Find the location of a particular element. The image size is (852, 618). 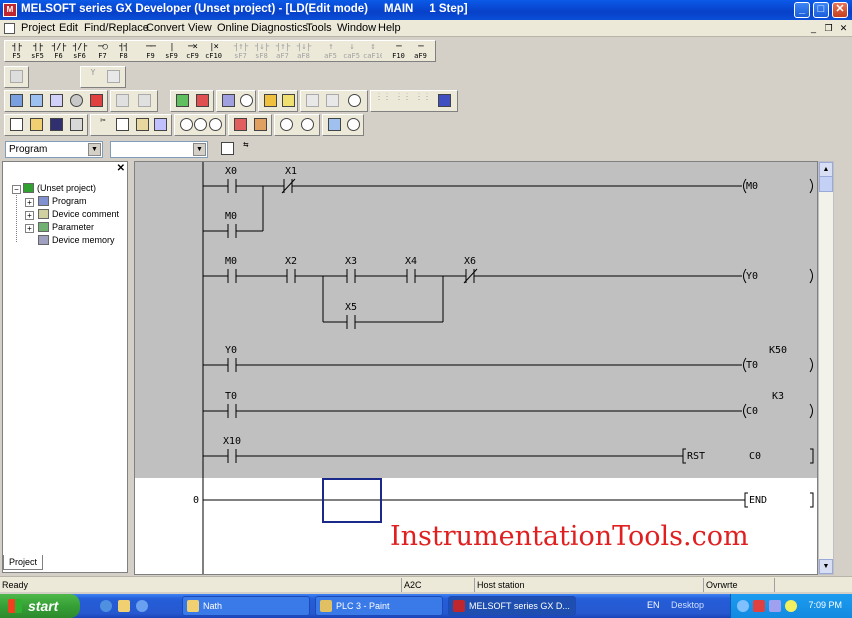

operation-falling-button: ↓ caF5 is located at coordinates (351, 51).